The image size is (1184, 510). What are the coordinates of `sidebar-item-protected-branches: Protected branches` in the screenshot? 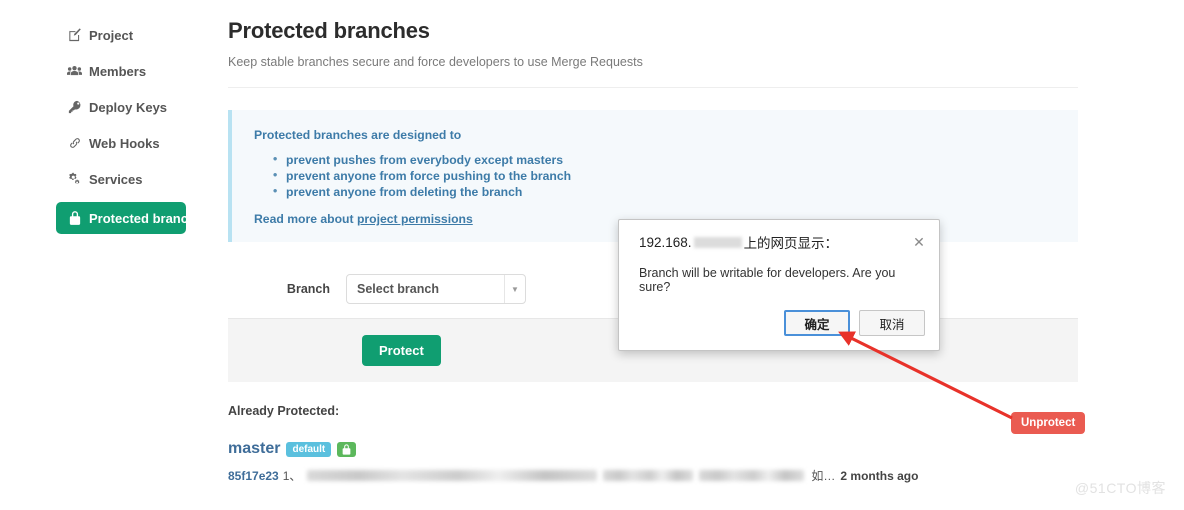 It's located at (133, 218).